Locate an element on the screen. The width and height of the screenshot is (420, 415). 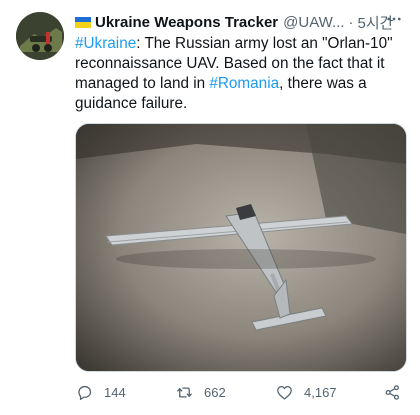
tweet-header: Ukraine Weapons Tracker @UAW... · 5시간 is located at coordinates (242, 22).